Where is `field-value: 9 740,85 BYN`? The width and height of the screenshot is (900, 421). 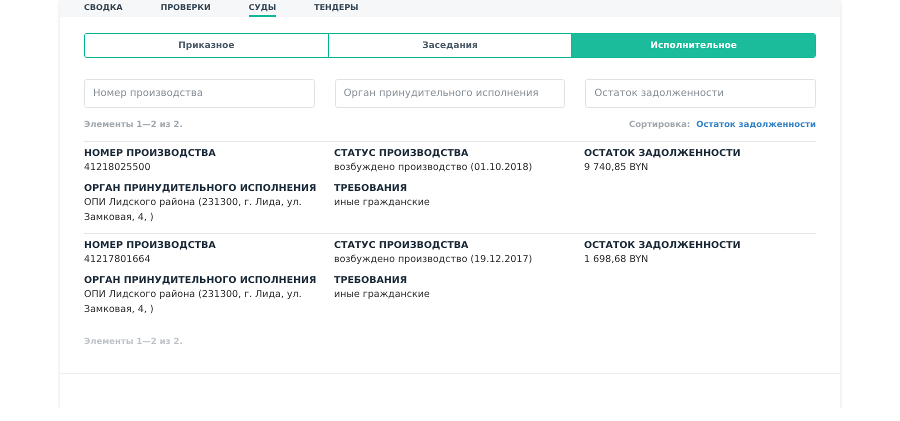
field-value: 9 740,85 BYN is located at coordinates (617, 168).